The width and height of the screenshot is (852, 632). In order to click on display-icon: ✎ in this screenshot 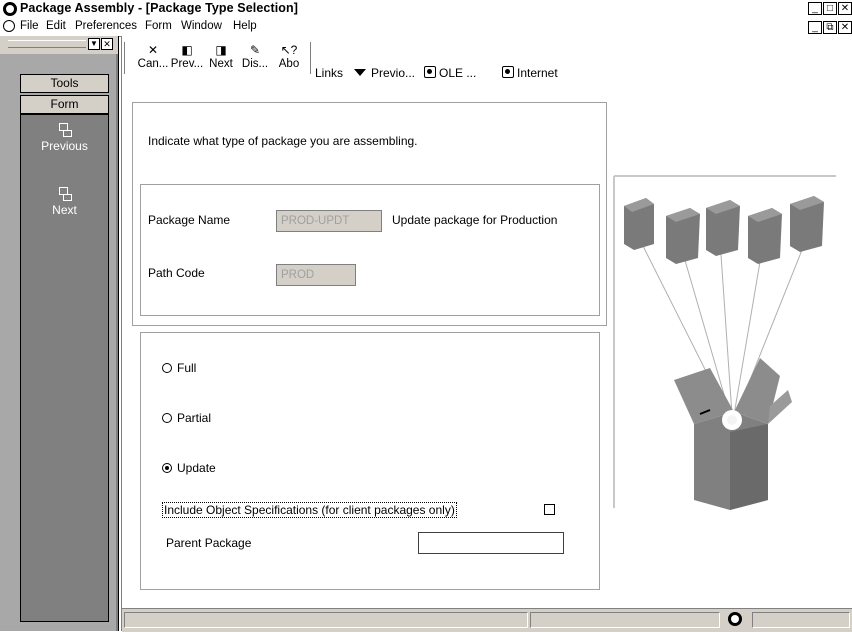, I will do `click(255, 50)`.